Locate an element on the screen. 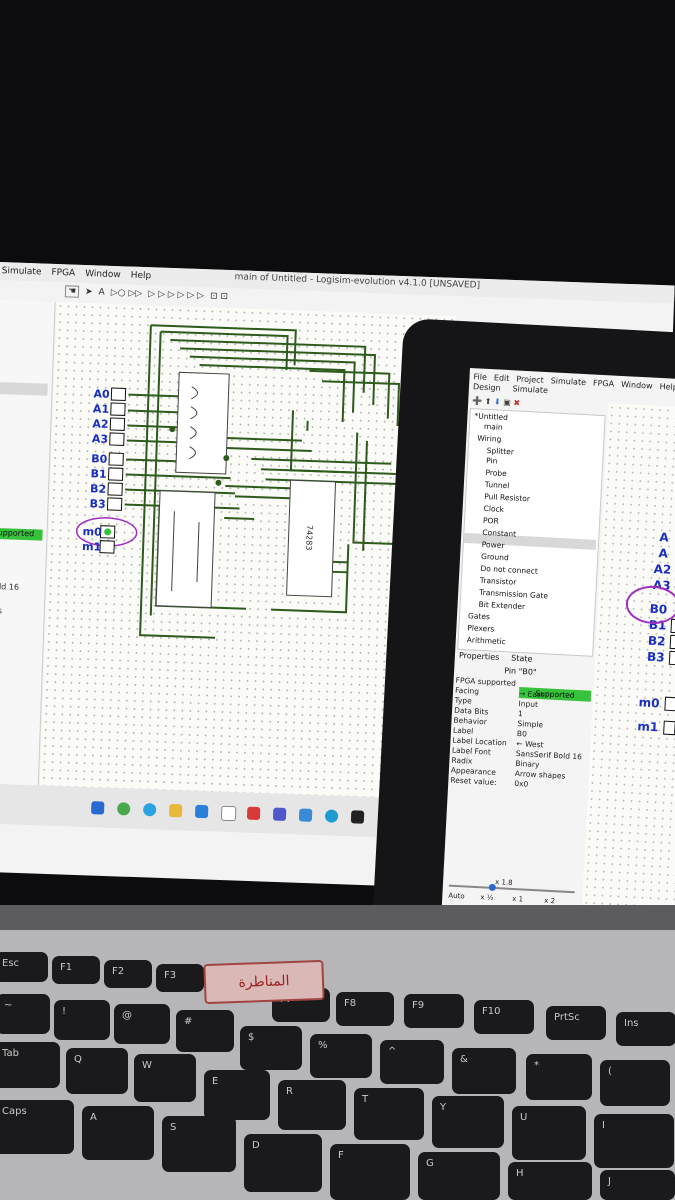 This screenshot has width=675, height=1200. arrow-icon: ➤ is located at coordinates (89, 292).